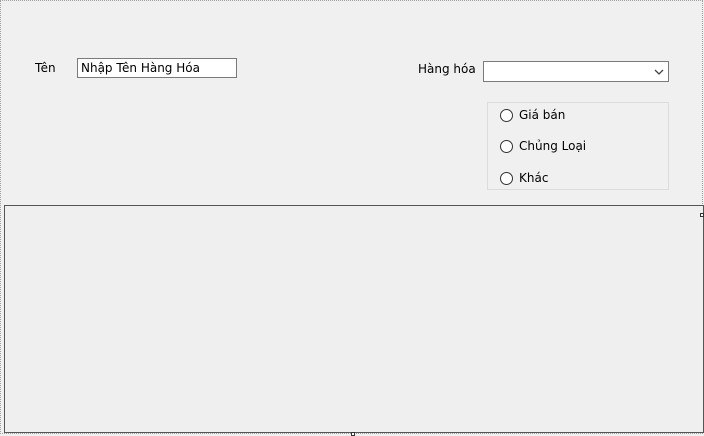 Image resolution: width=704 pixels, height=436 pixels. I want to click on resize-handle-bottom, so click(353, 434).